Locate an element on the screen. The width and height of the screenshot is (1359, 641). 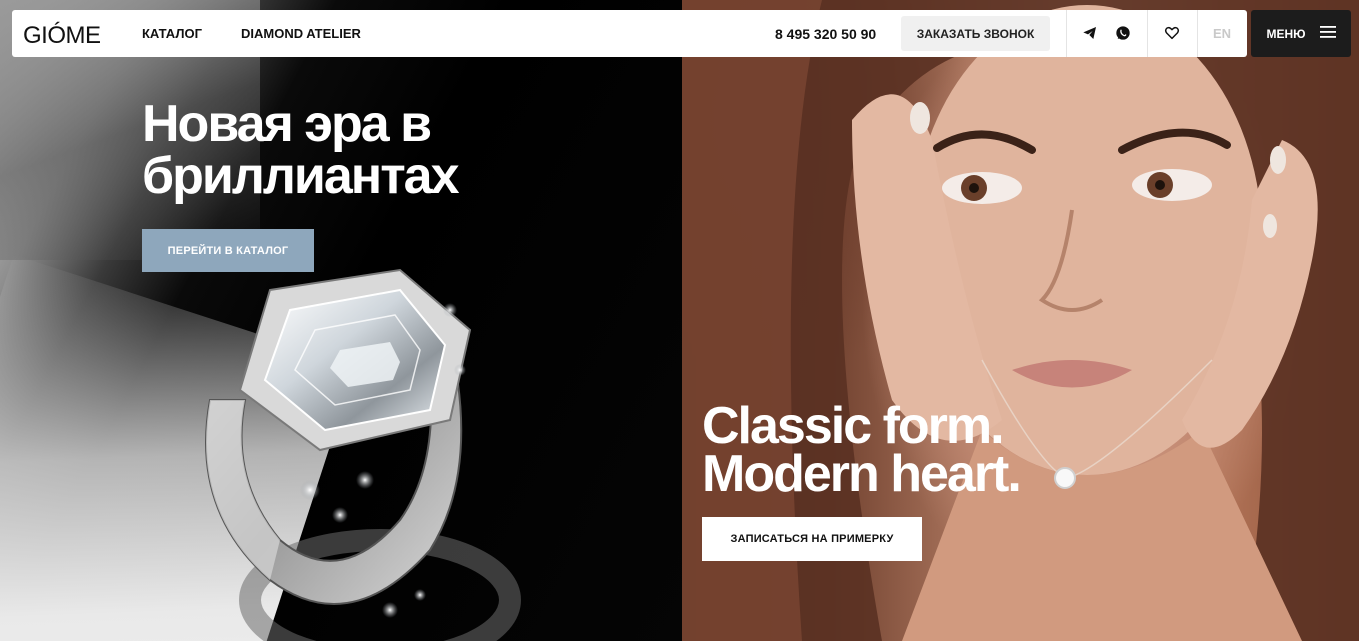
brand-logo: GIÓME is located at coordinates (62, 36).